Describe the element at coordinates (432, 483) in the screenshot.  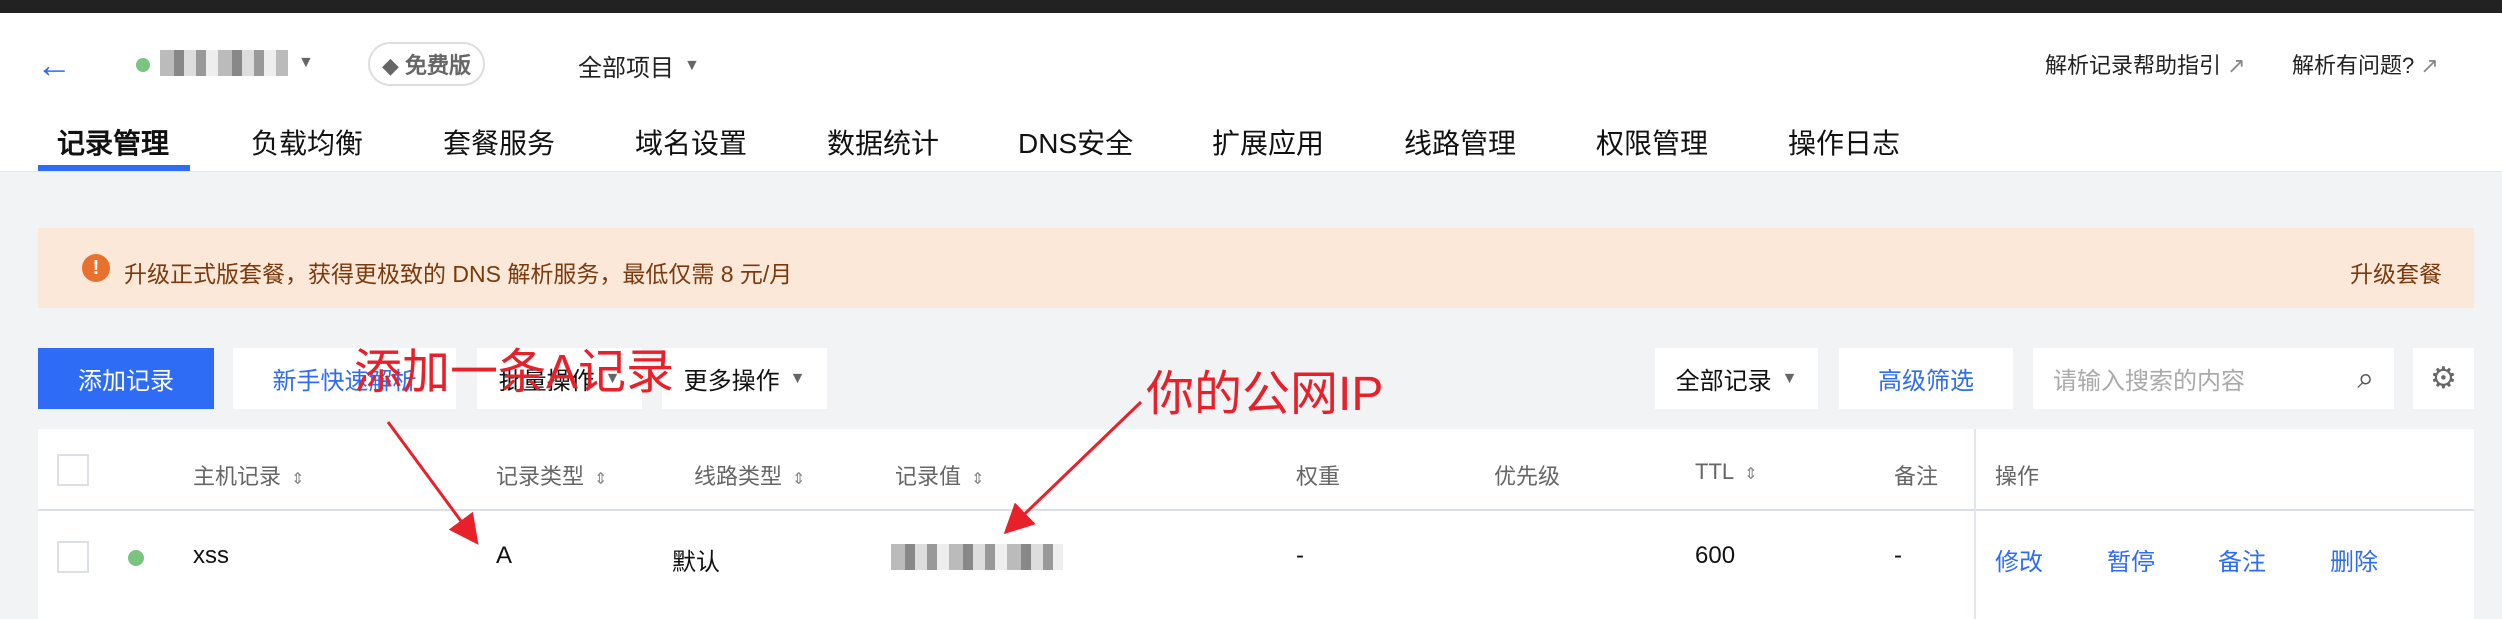
I see `arrow-to-type` at that location.